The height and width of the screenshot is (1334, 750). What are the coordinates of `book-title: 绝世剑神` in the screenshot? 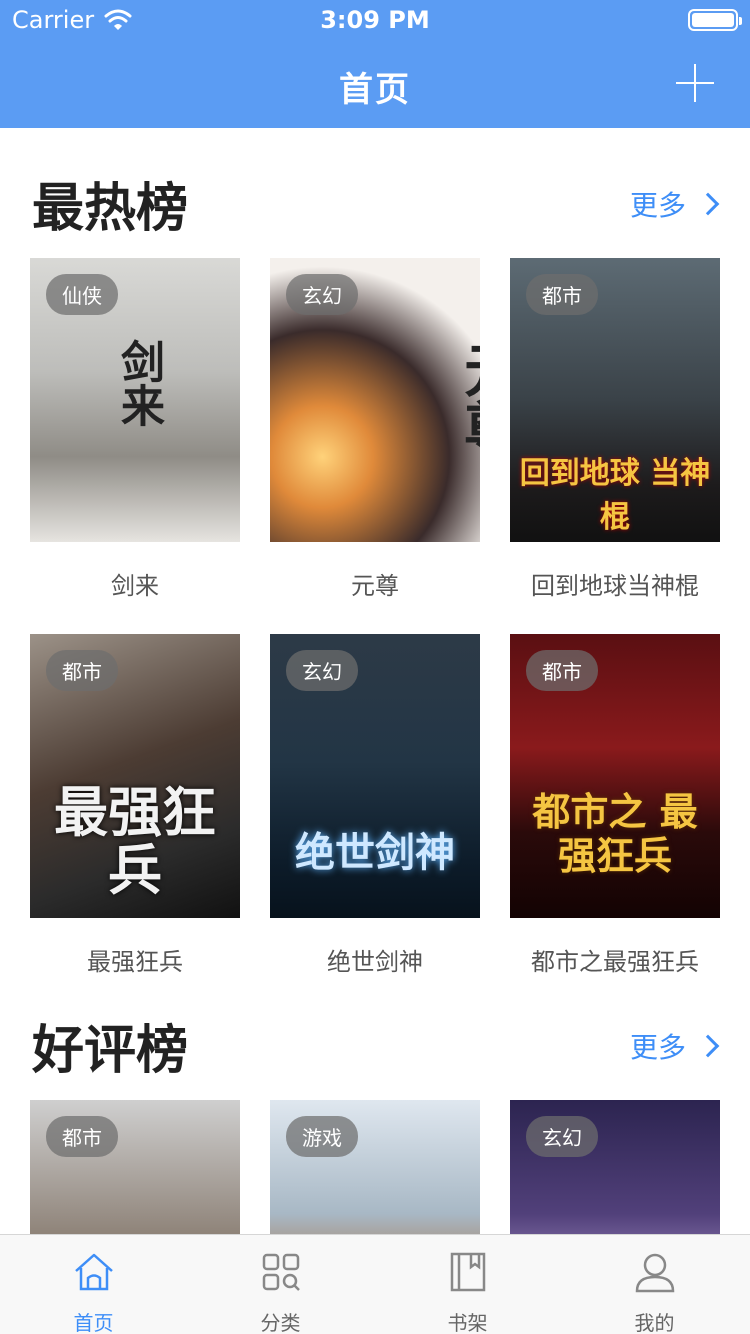 It's located at (375, 962).